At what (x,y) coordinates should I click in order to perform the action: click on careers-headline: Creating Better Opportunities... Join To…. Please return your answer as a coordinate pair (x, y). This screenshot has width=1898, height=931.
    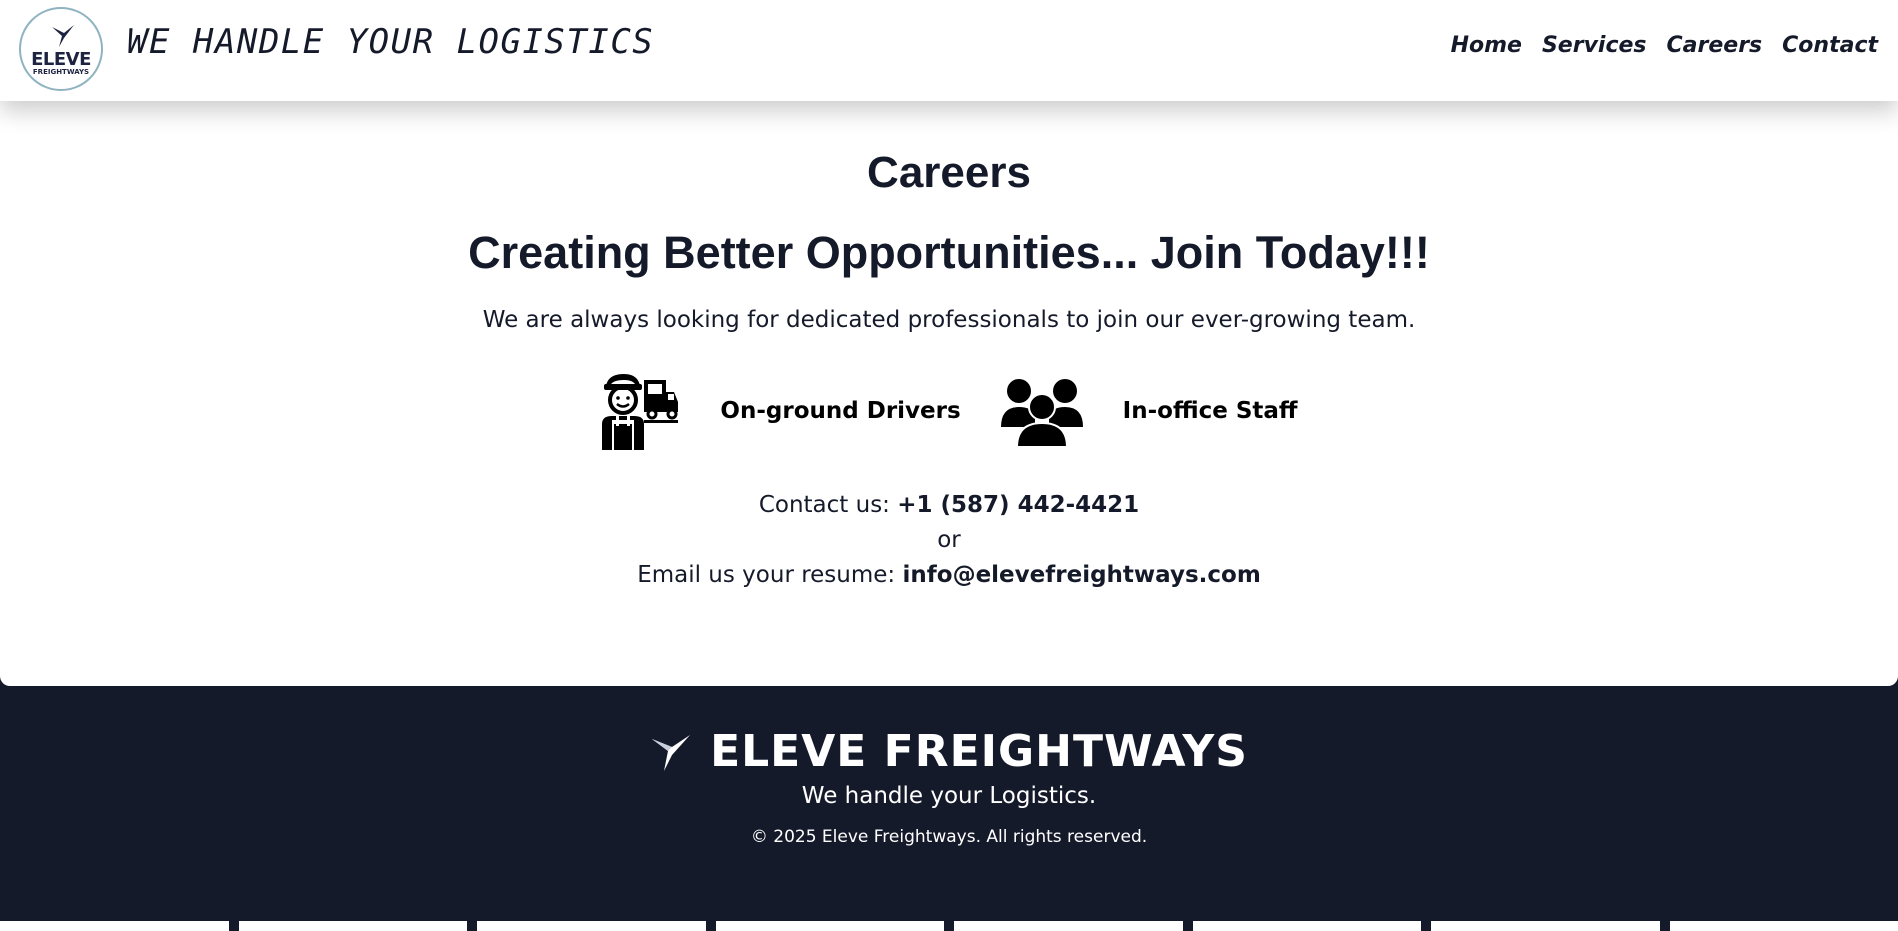
    Looking at the image, I should click on (949, 252).